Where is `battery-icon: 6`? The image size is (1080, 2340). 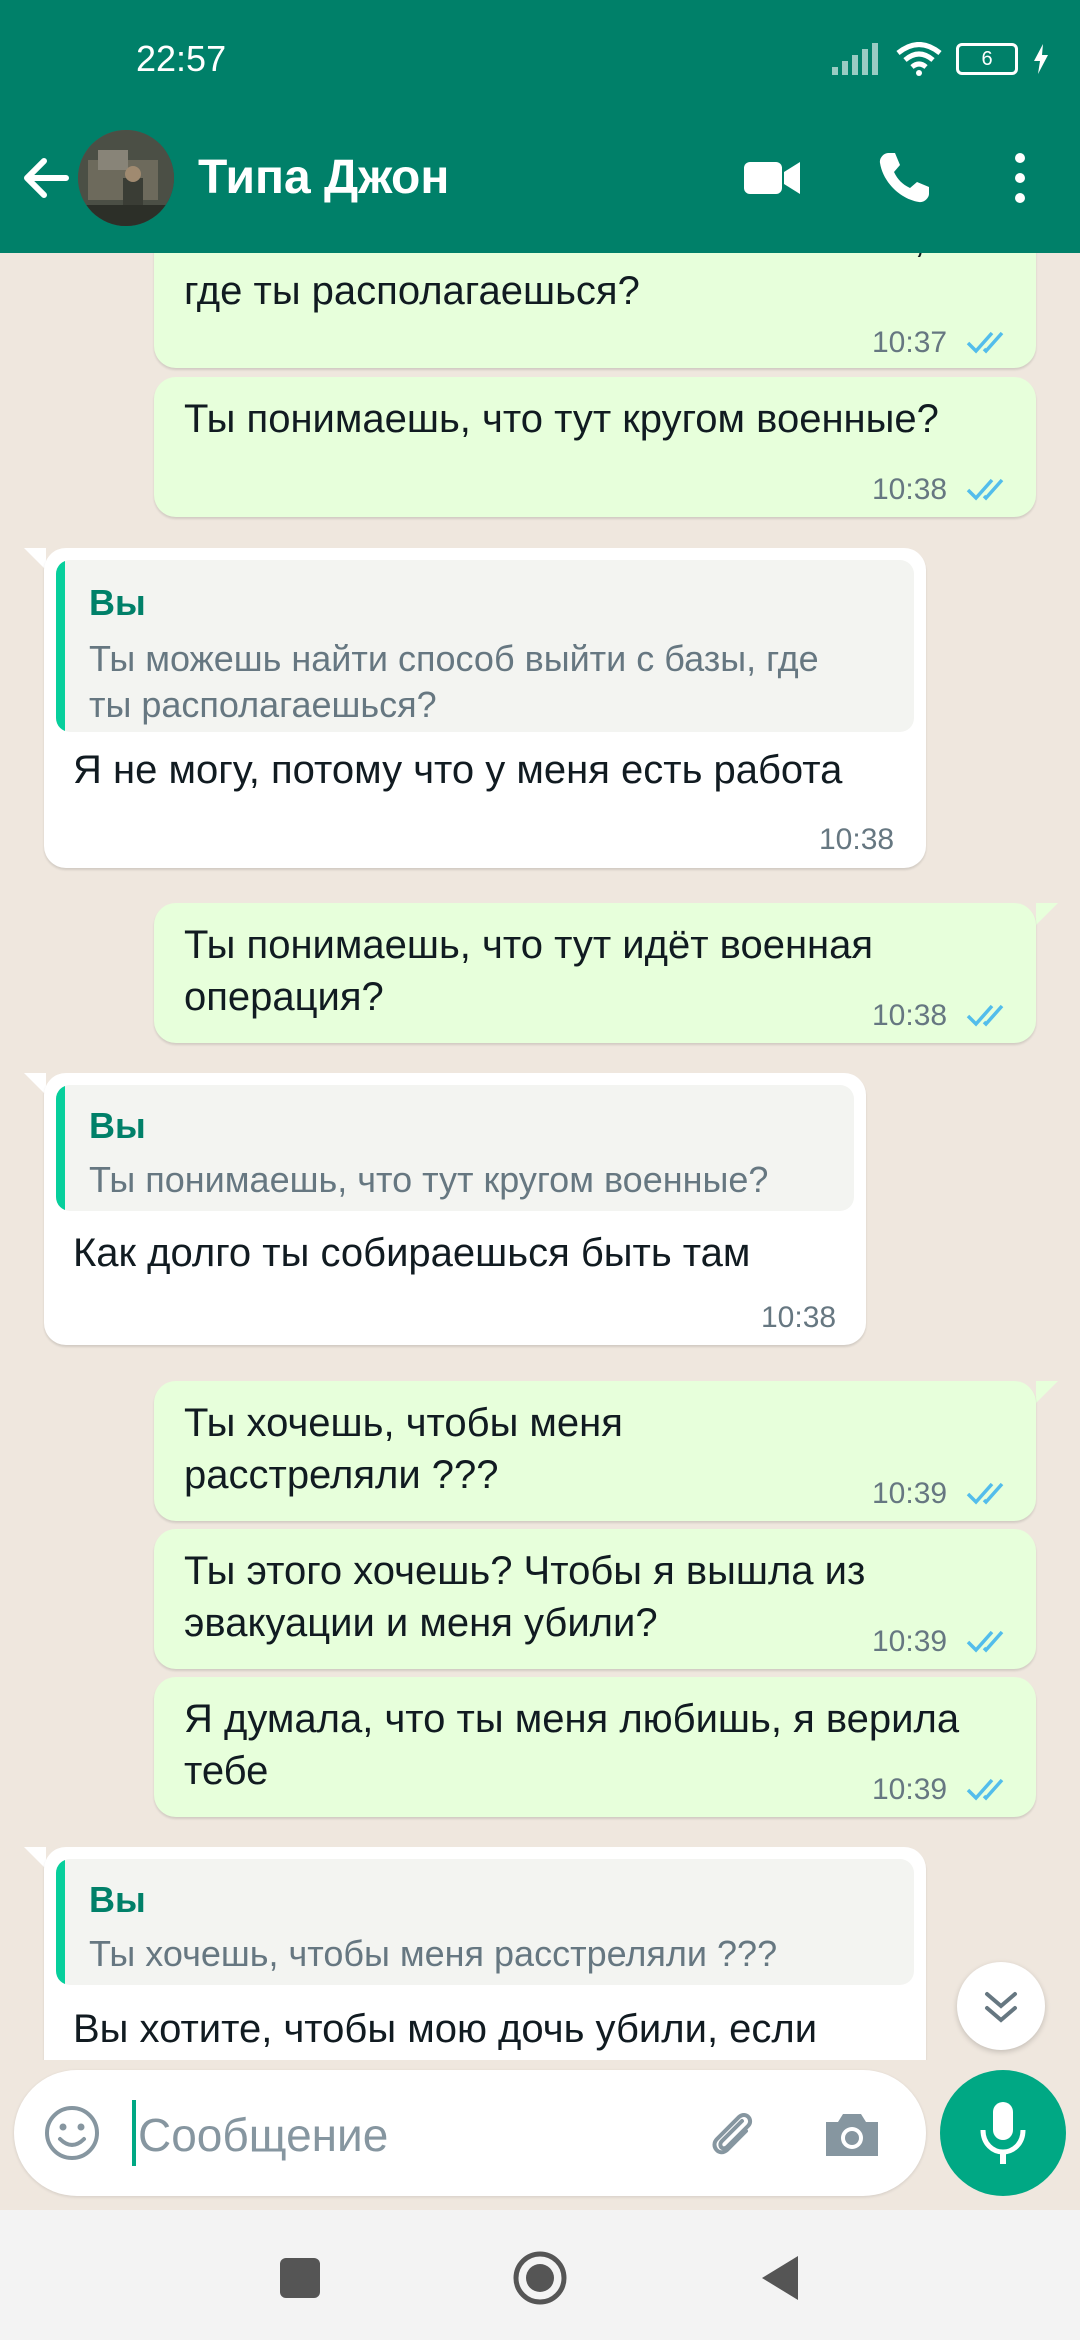 battery-icon: 6 is located at coordinates (987, 59).